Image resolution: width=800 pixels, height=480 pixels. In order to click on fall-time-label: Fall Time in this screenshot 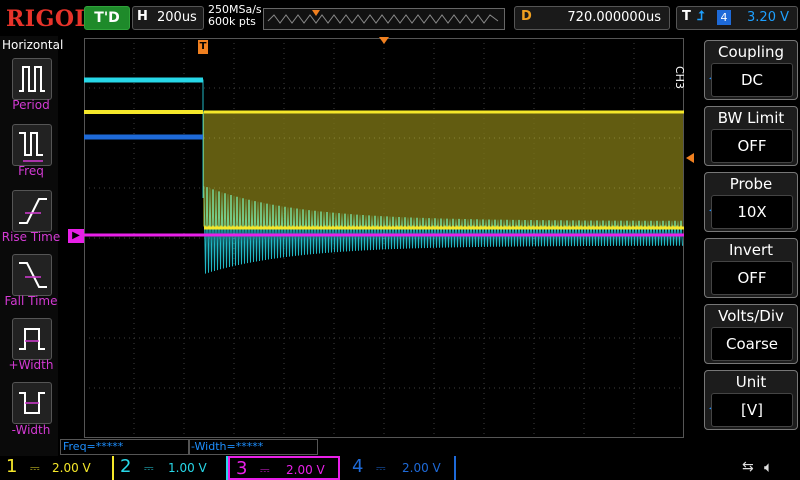, I will do `click(31, 301)`.